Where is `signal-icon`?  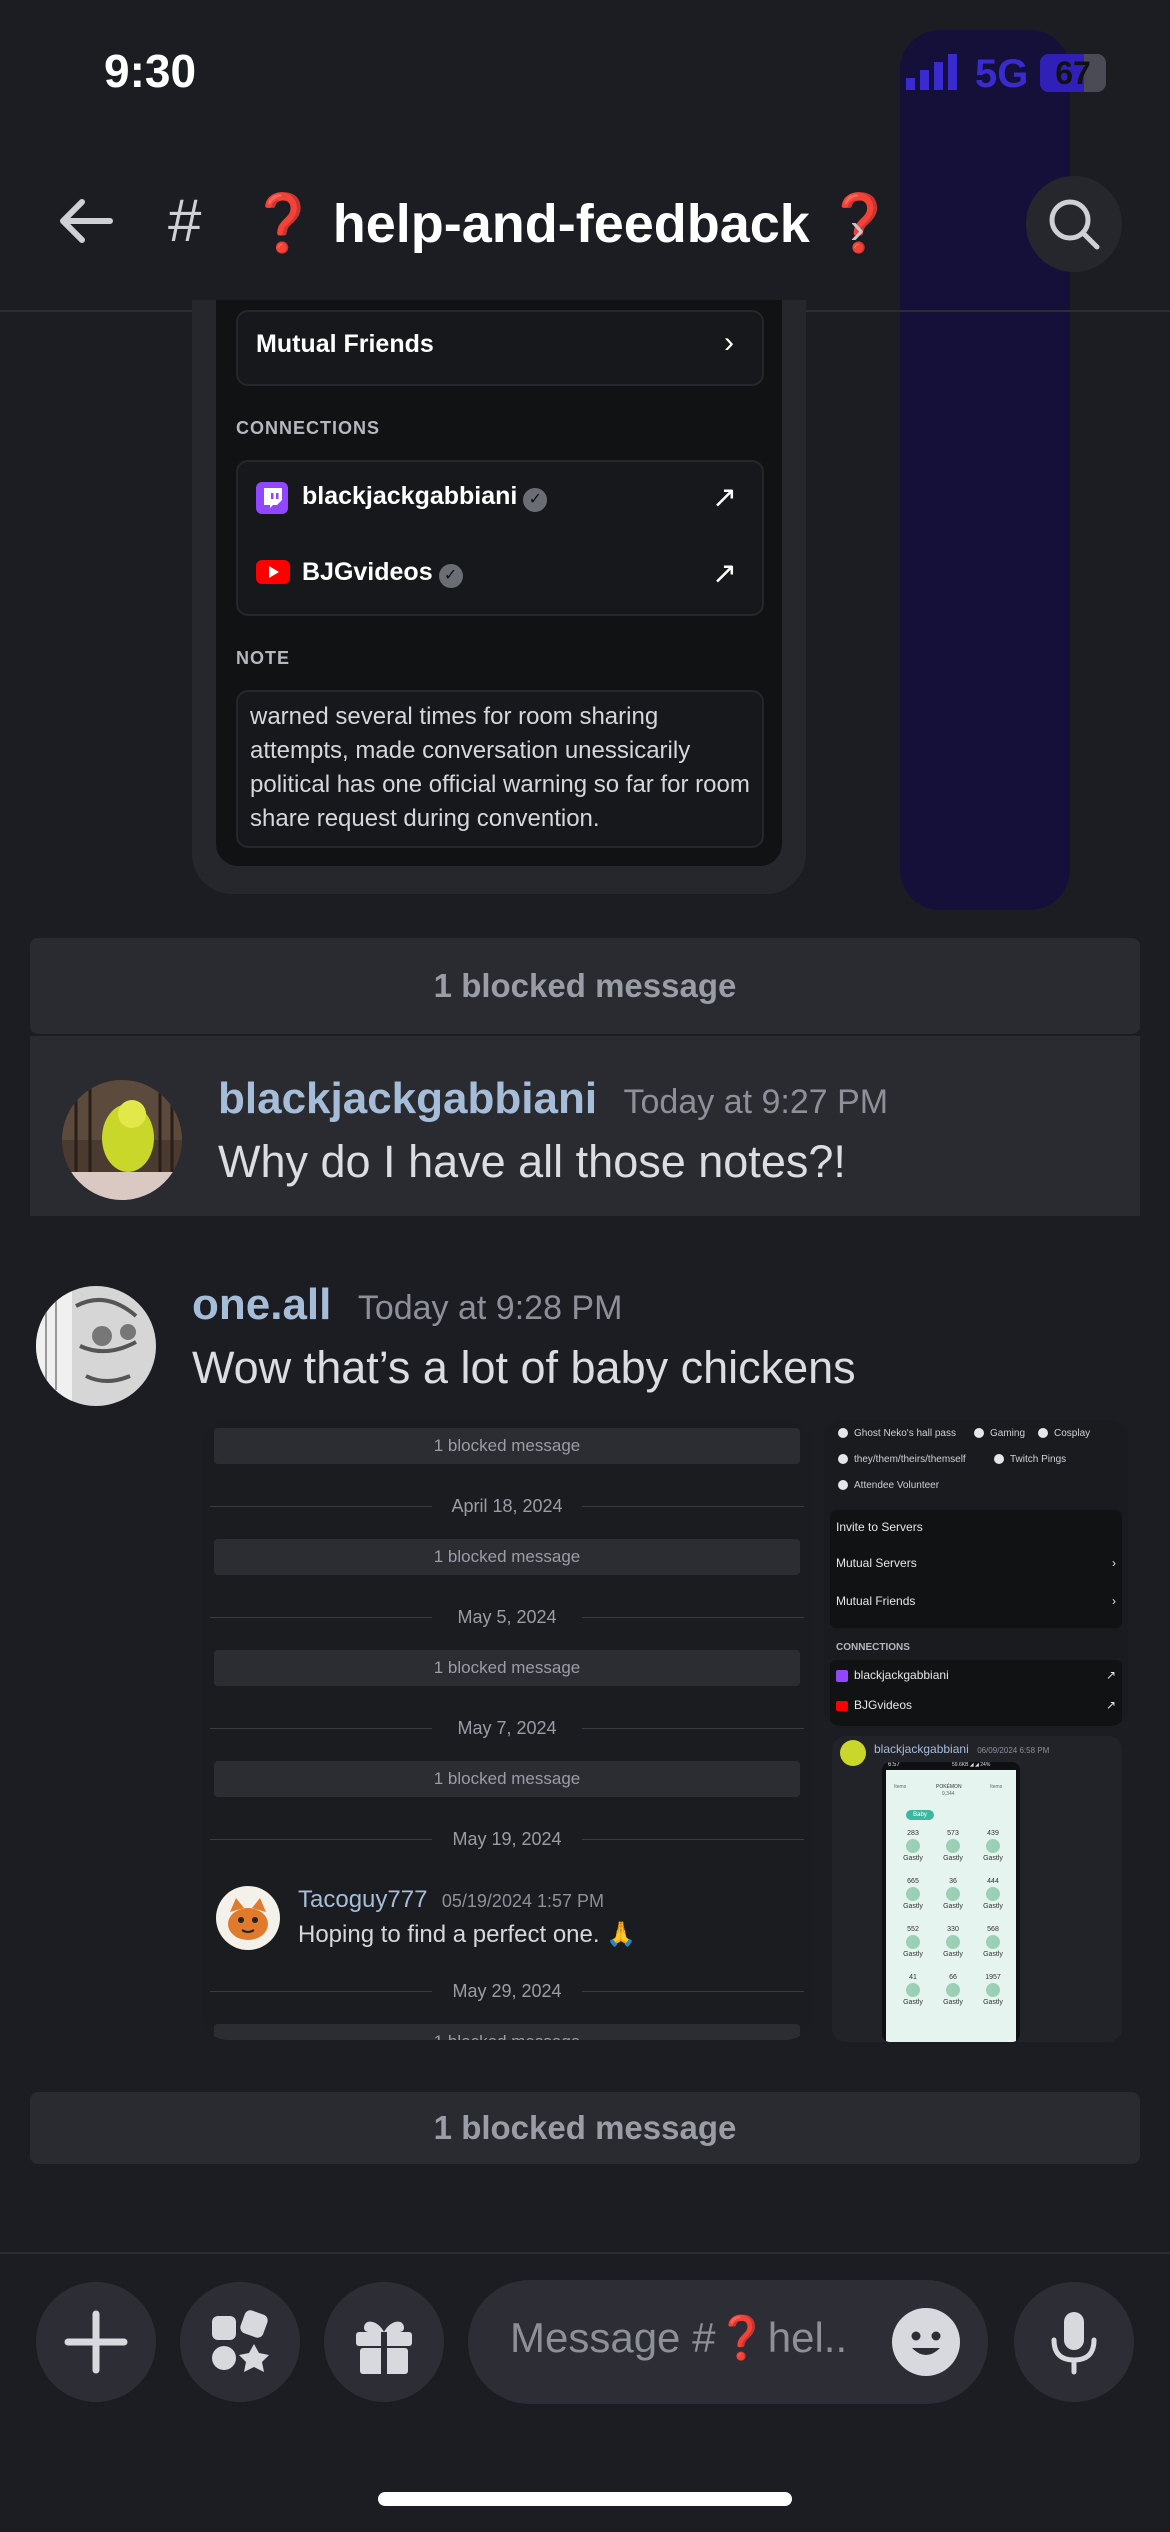 signal-icon is located at coordinates (934, 72).